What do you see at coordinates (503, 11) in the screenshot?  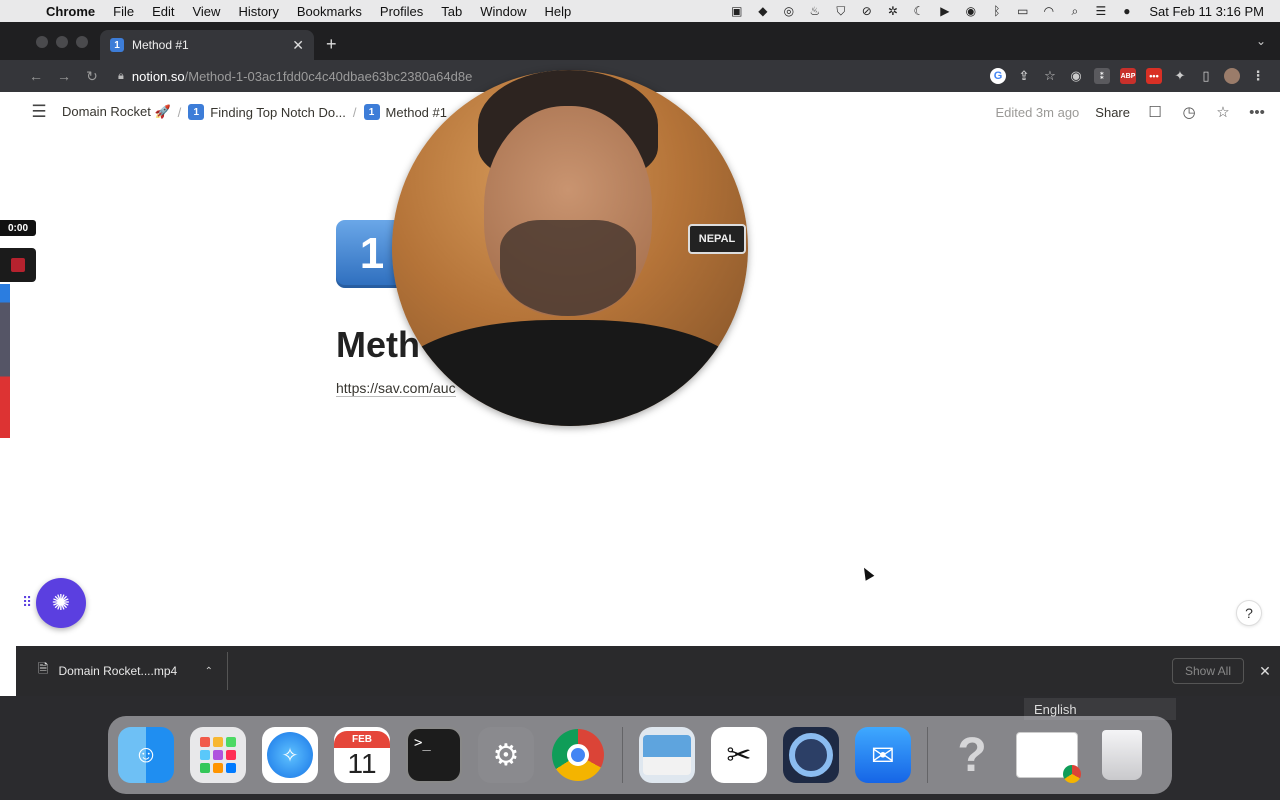 I see `menu-window: Window` at bounding box center [503, 11].